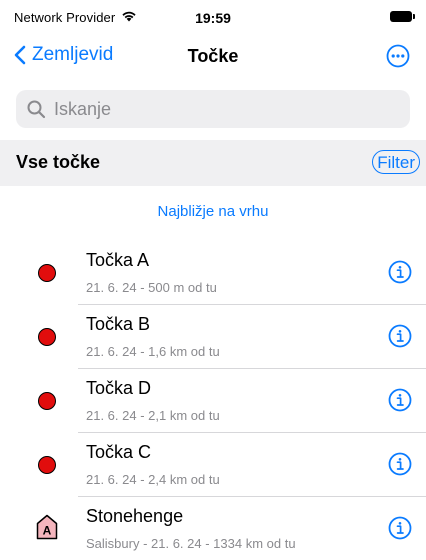 The image size is (426, 560). I want to click on point-detail: 21. 6. 24 - 500 m od tu, so click(151, 287).